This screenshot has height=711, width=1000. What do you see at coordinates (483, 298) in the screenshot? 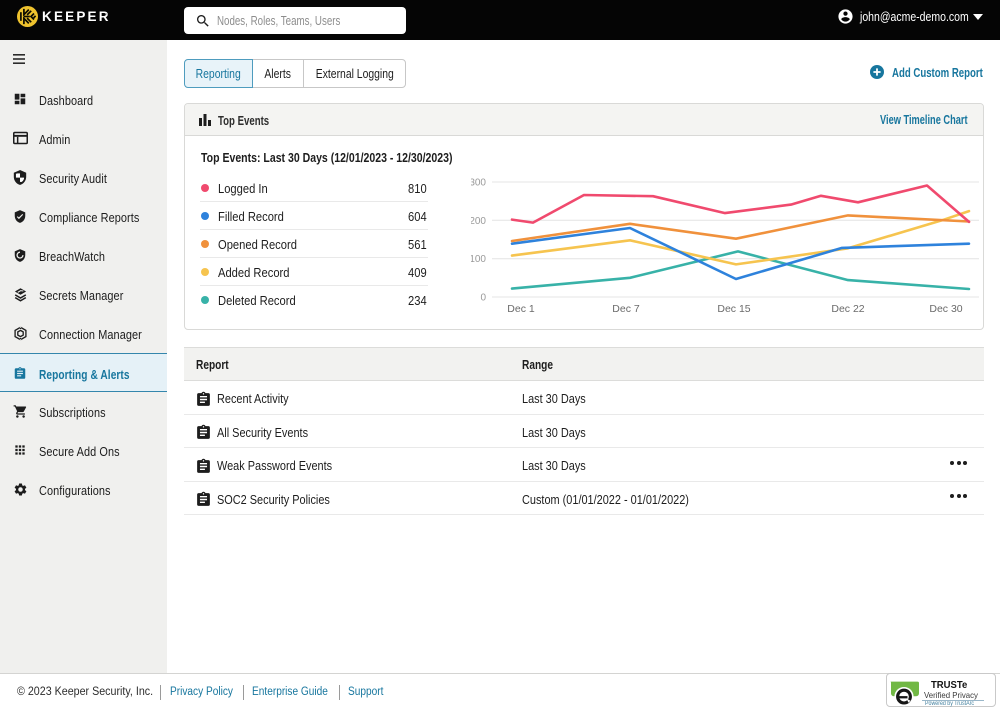
I see `svg-text: 0` at bounding box center [483, 298].